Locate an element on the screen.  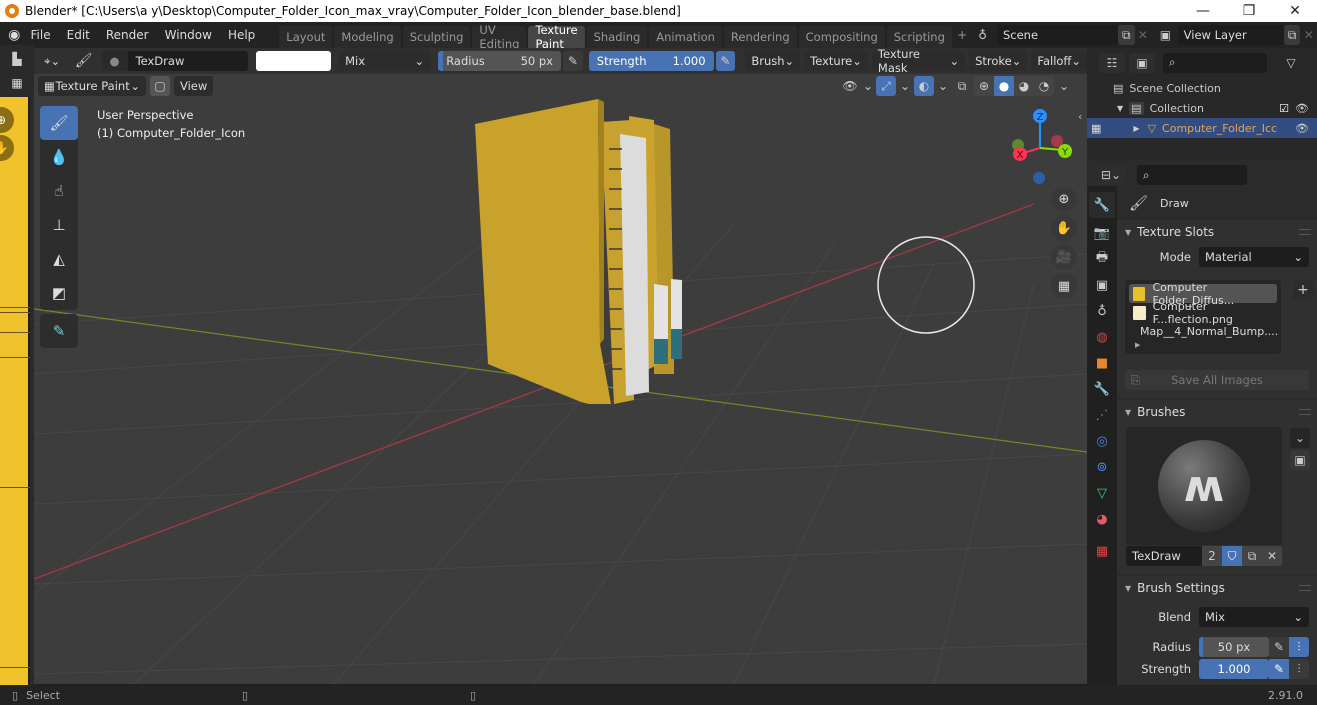
texture-tab-icon: ▦ is located at coordinates (1102, 551).